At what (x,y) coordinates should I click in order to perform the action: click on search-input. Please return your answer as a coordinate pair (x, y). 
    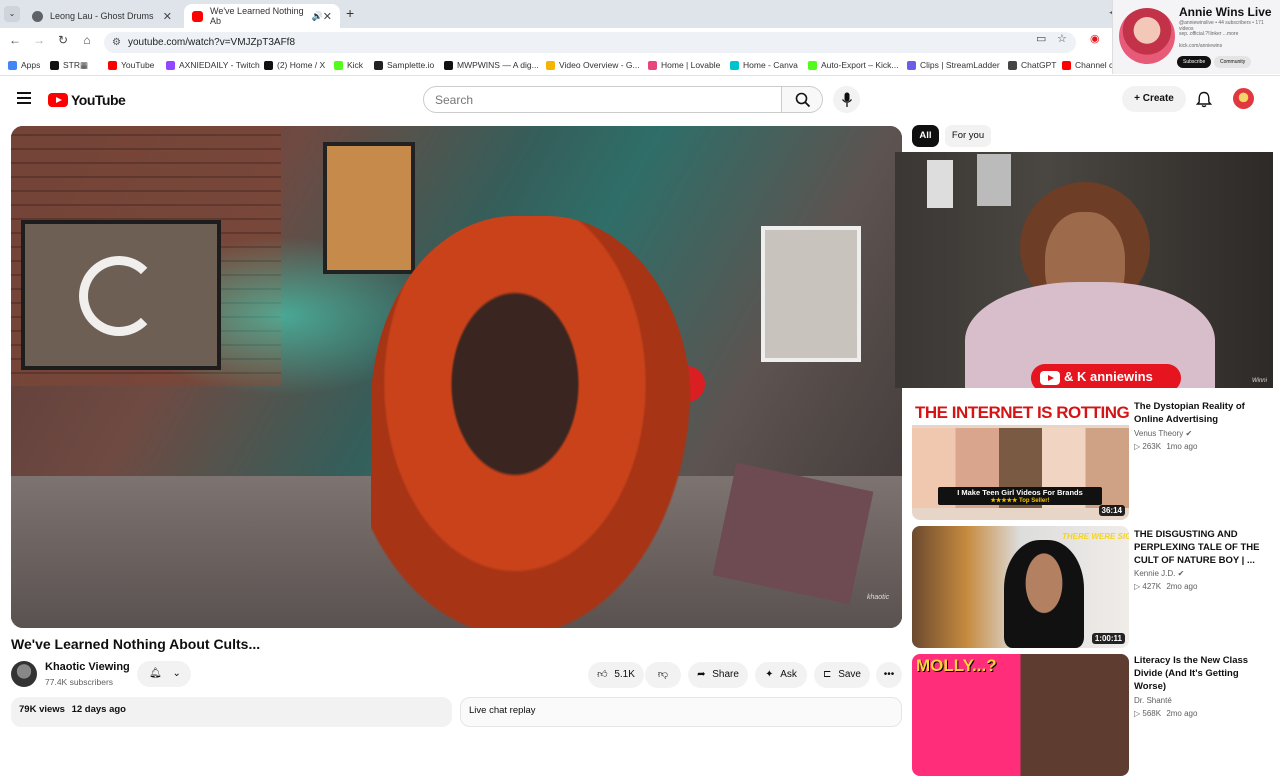
    Looking at the image, I should click on (602, 99).